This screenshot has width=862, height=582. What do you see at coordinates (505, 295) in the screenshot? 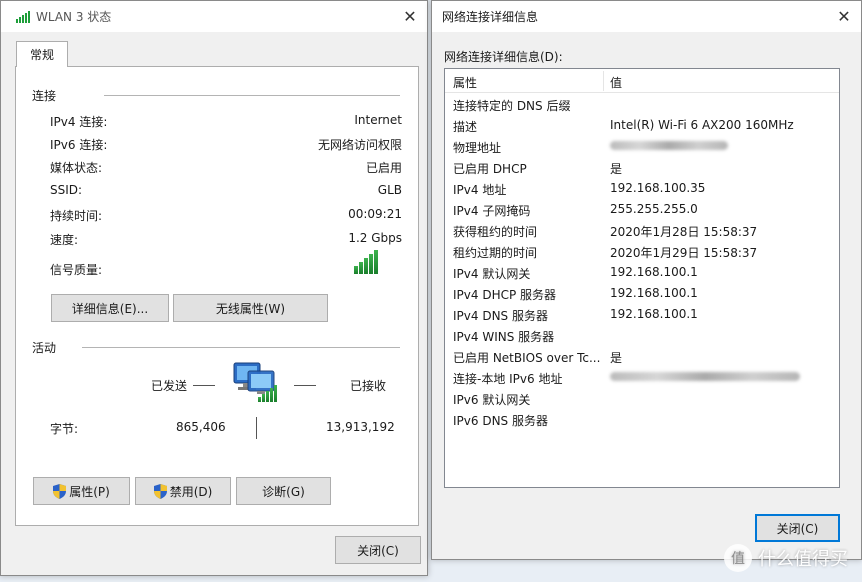
I see `property-cell: IPv4 DHCP 服务器` at bounding box center [505, 295].